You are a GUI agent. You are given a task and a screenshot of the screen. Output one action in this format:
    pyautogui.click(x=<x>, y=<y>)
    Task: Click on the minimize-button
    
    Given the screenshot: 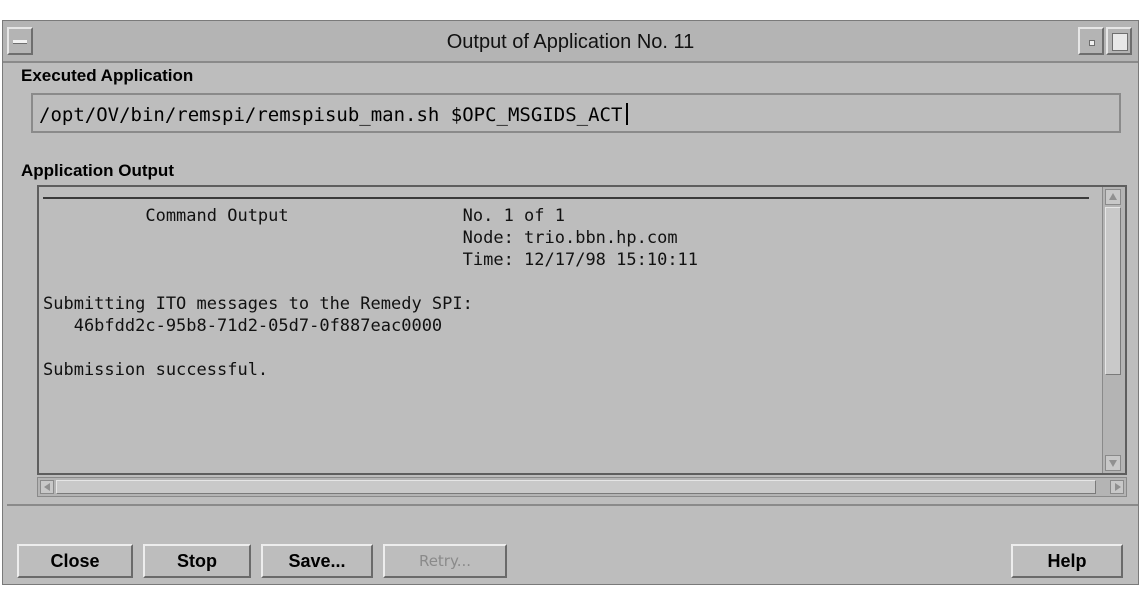 What is the action you would take?
    pyautogui.click(x=1091, y=41)
    